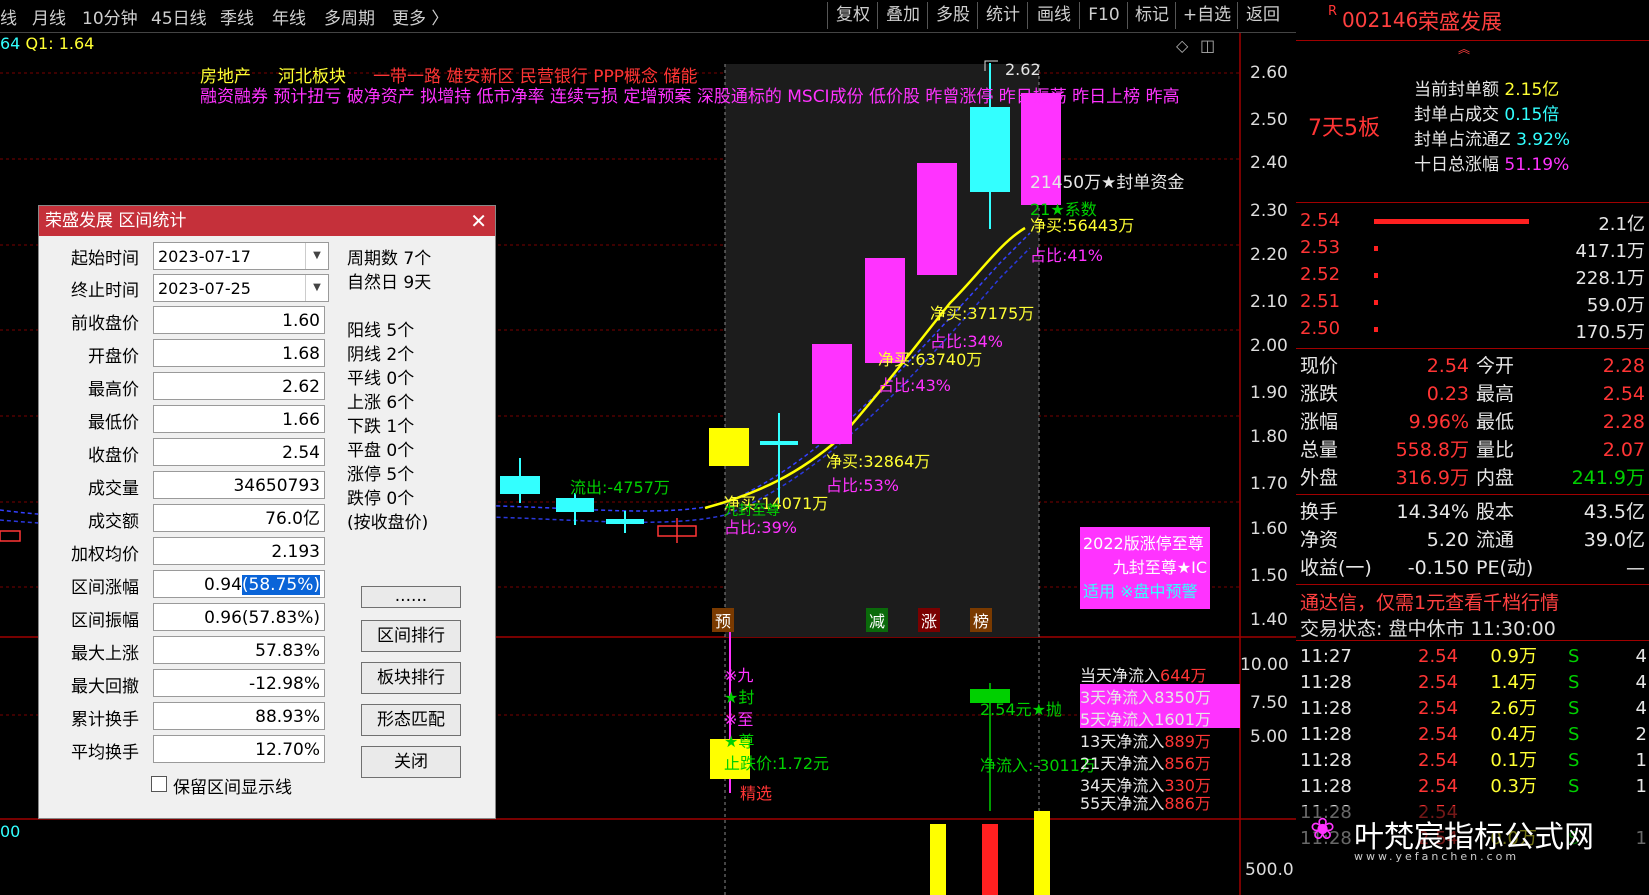 This screenshot has height=895, width=1649. Describe the element at coordinates (349, 16) in the screenshot. I see `multi-period-tab: 多周期` at that location.